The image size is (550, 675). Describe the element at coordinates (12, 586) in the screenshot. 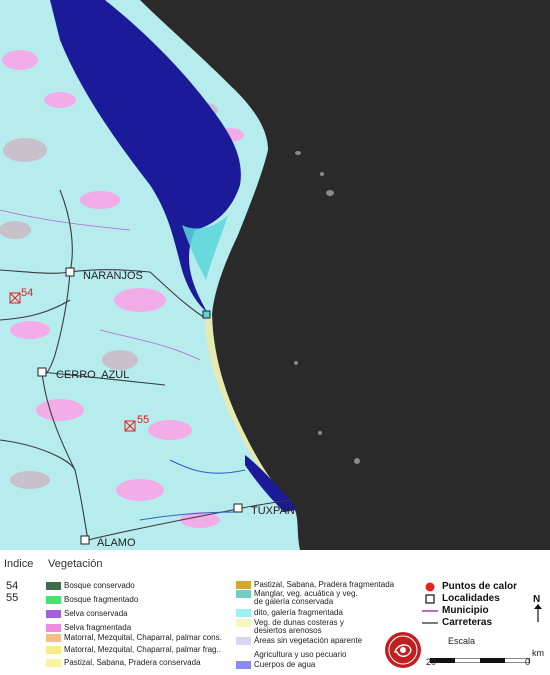

I see `legend-index-54: 54` at that location.